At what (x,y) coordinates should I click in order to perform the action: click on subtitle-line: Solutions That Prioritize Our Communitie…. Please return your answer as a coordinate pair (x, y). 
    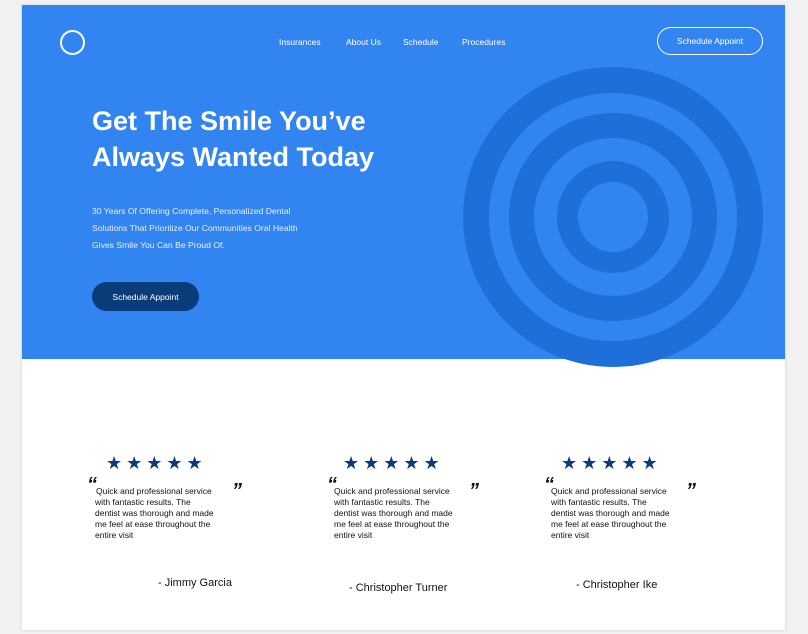
    Looking at the image, I should click on (195, 228).